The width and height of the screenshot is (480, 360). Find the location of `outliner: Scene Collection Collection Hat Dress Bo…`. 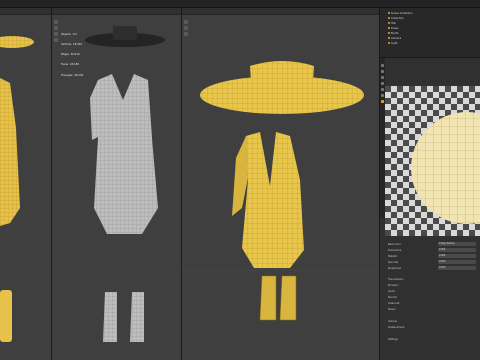

outliner: Scene Collection Collection Hat Dress Bo… is located at coordinates (430, 33).